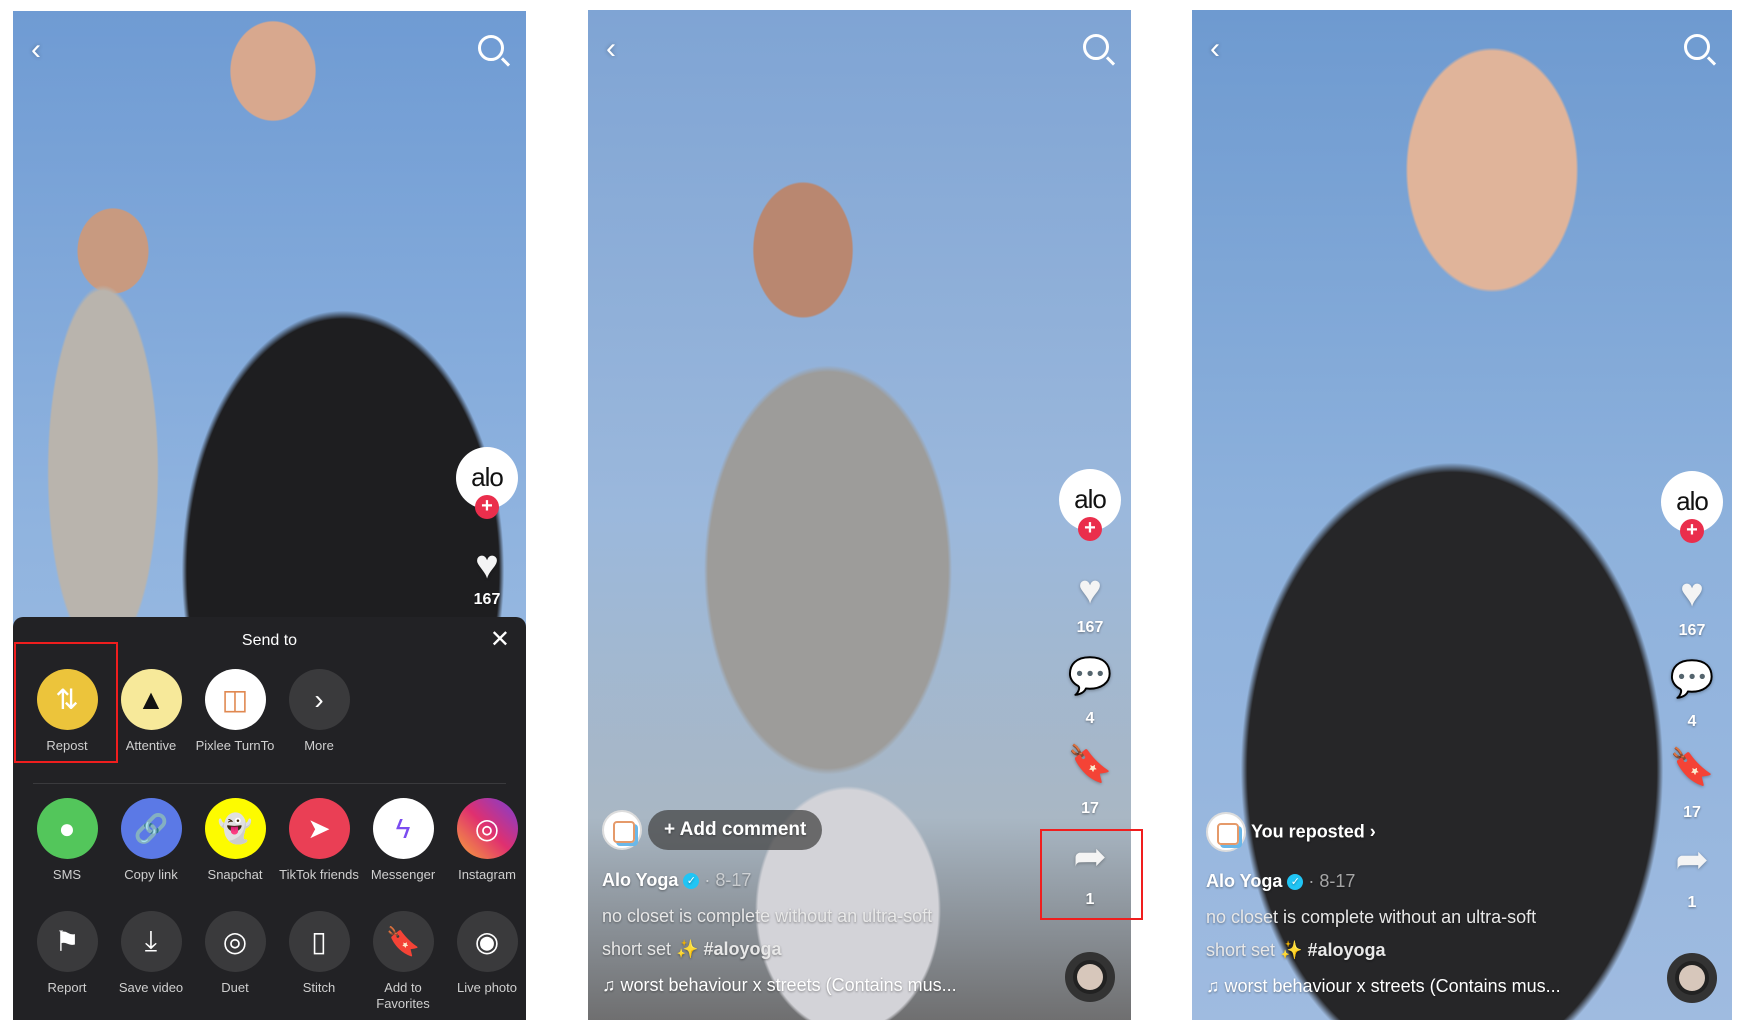  Describe the element at coordinates (151, 745) in the screenshot. I see `share-option-label: Attentive` at that location.